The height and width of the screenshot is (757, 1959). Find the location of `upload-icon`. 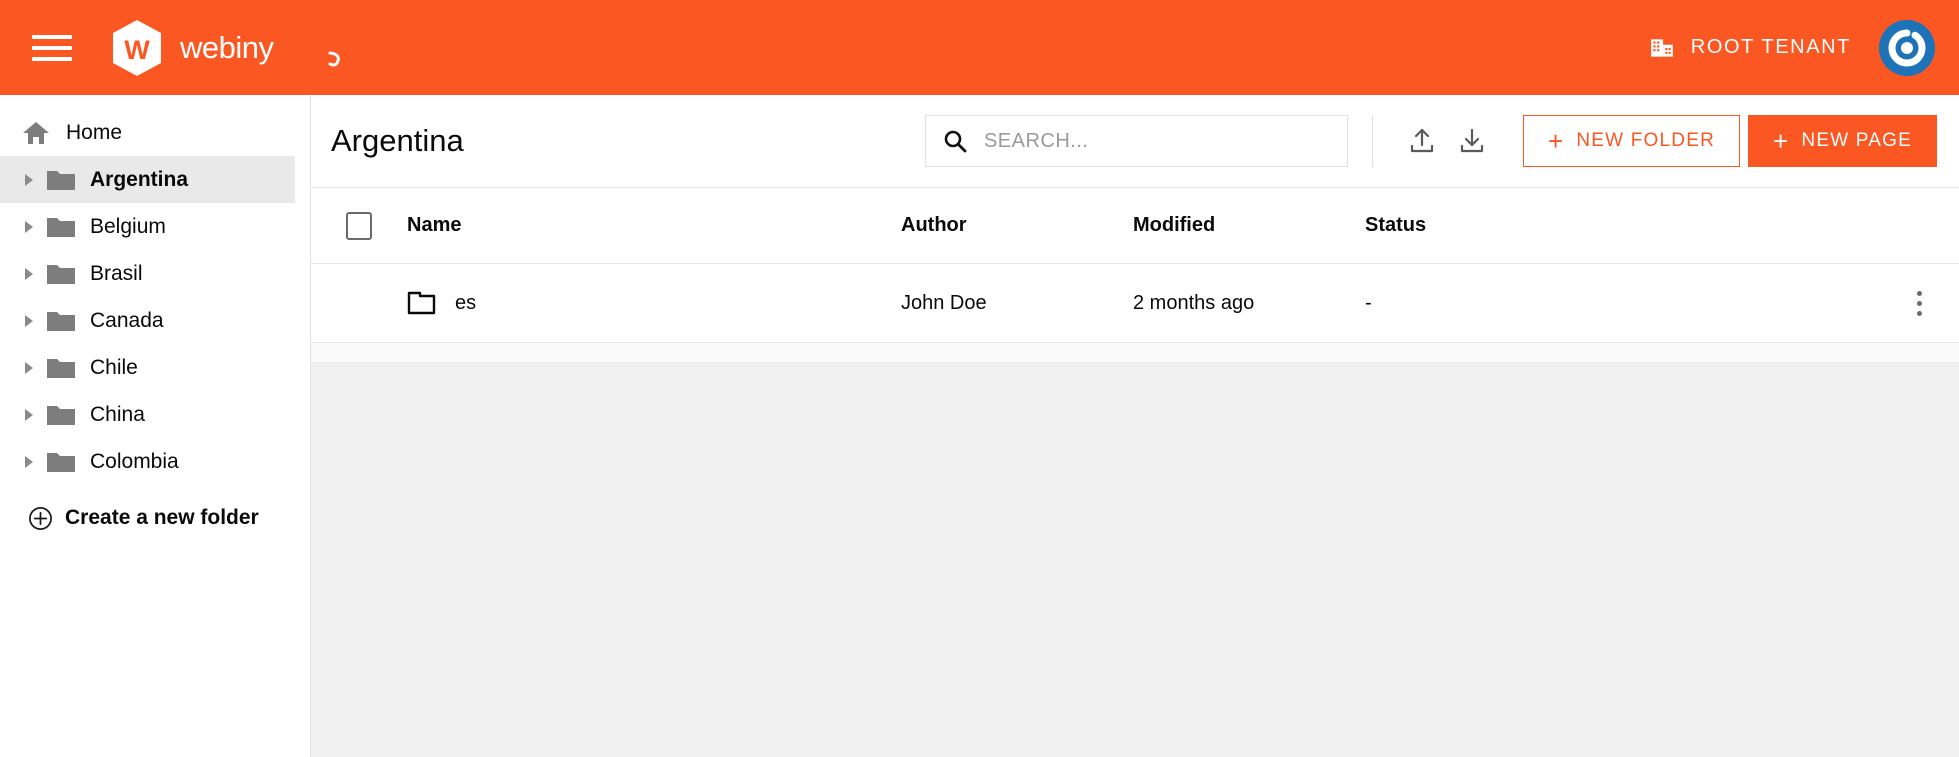

upload-icon is located at coordinates (1422, 140).